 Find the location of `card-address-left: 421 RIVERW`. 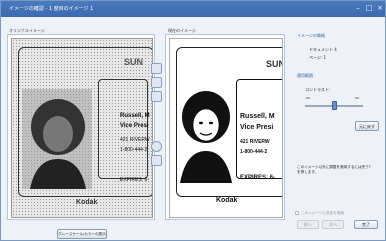

card-address-left: 421 RIVERW is located at coordinates (135, 140).